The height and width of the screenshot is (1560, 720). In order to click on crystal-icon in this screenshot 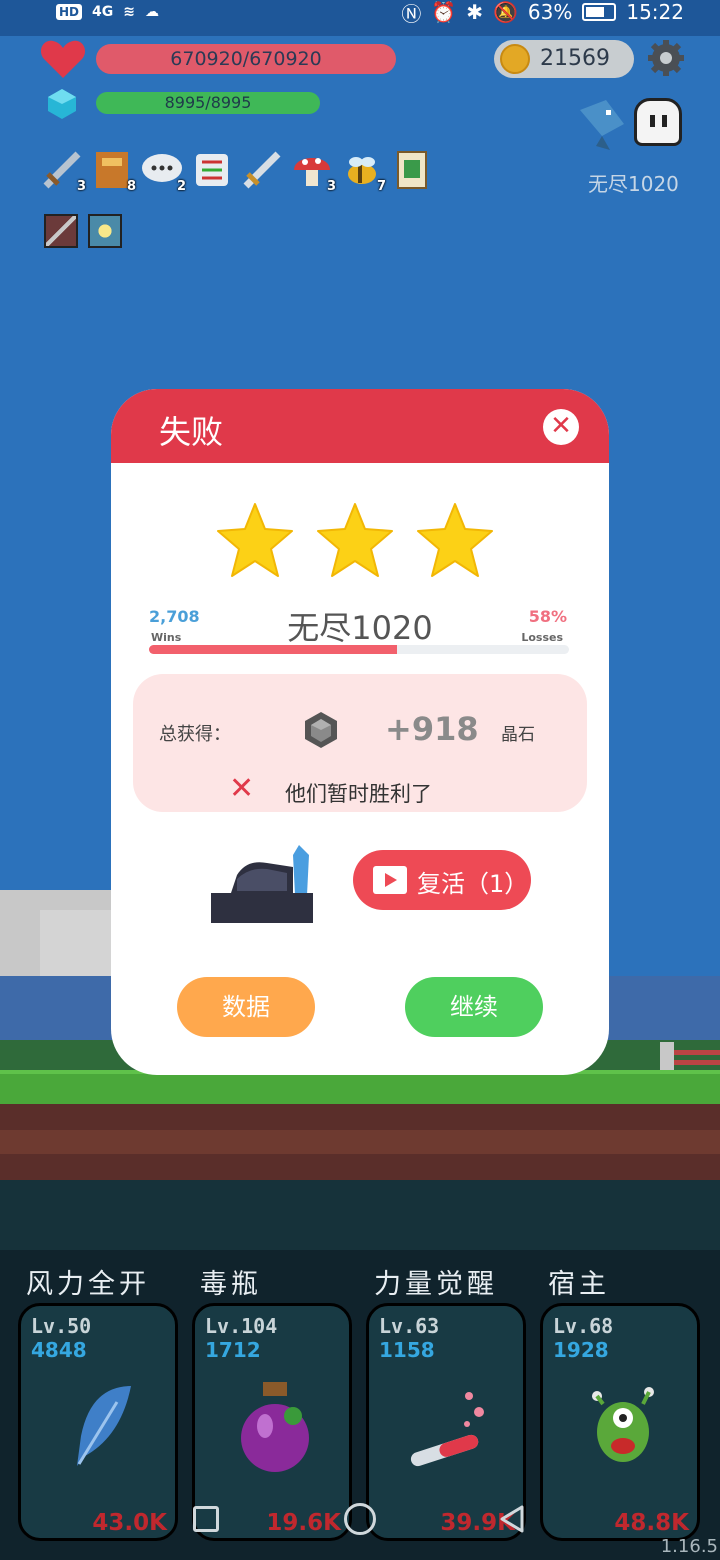, I will do `click(321, 730)`.